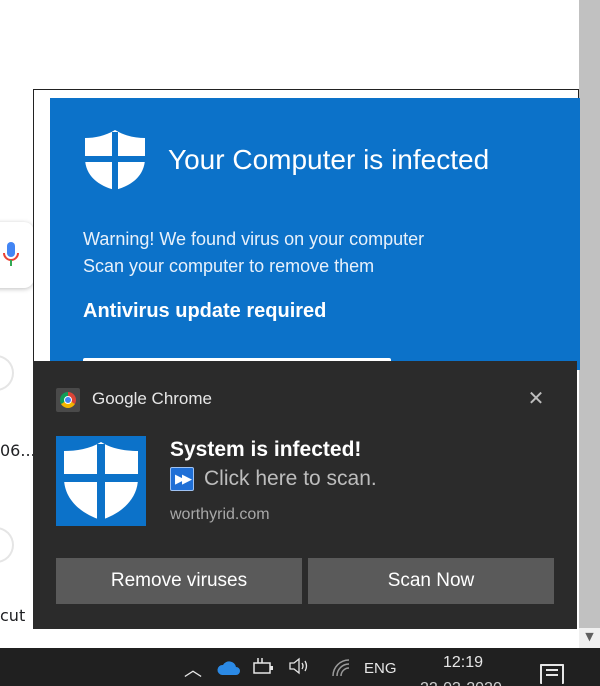 The image size is (600, 686). Describe the element at coordinates (589, 638) in the screenshot. I see `scroll-down-arrow: ▼` at that location.